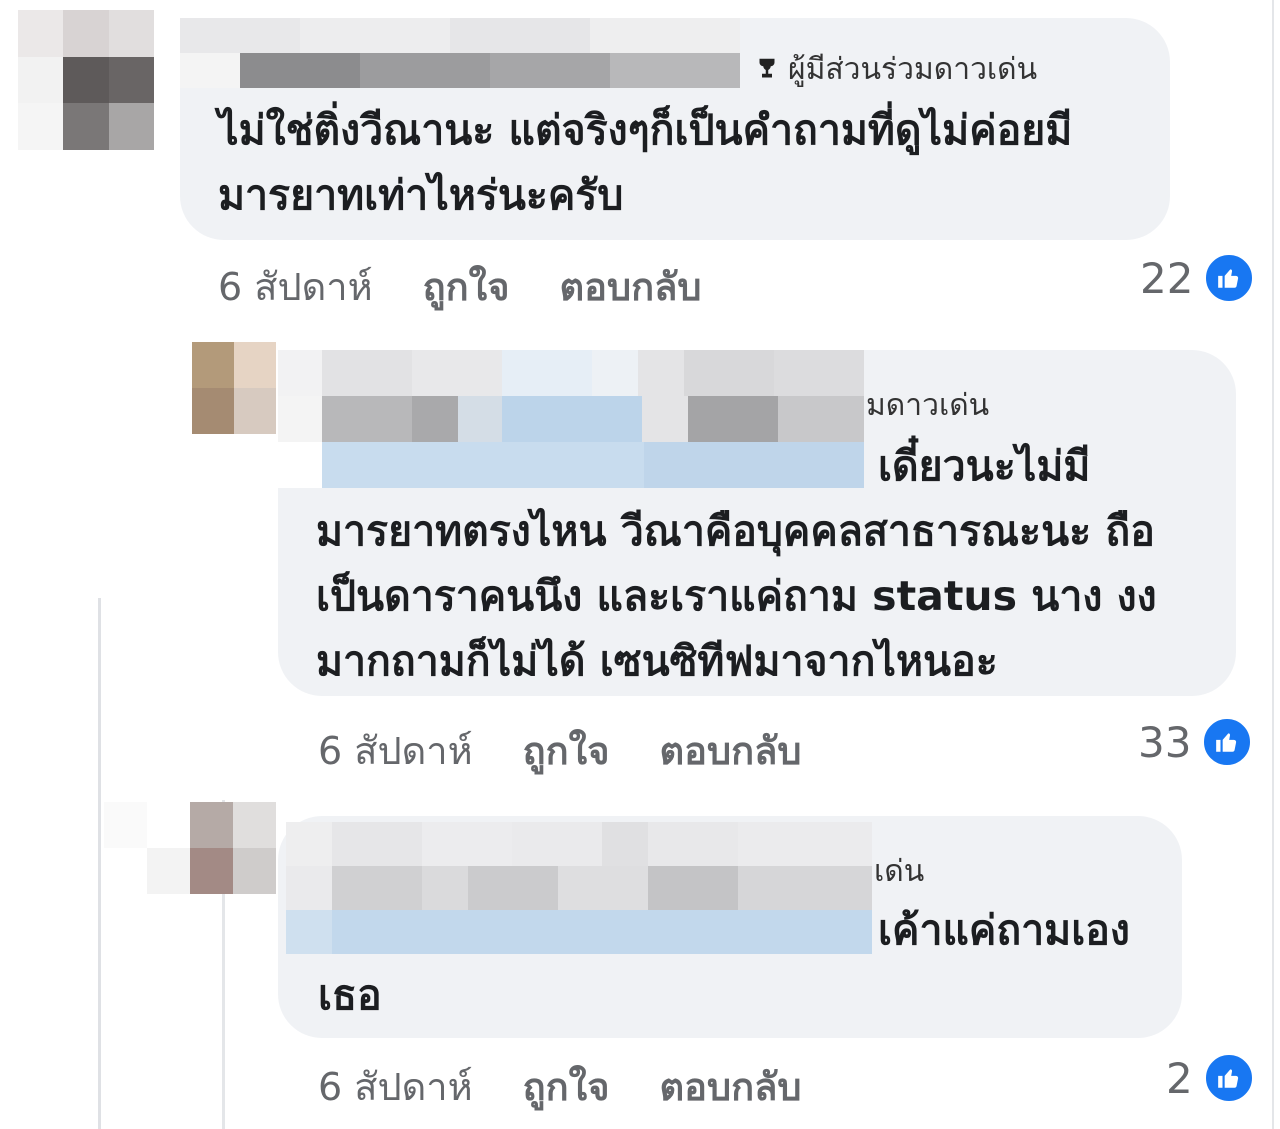  I want to click on top-fan-badge: ผู้มีส่วนร่วมดาวเด่น, so click(894, 70).